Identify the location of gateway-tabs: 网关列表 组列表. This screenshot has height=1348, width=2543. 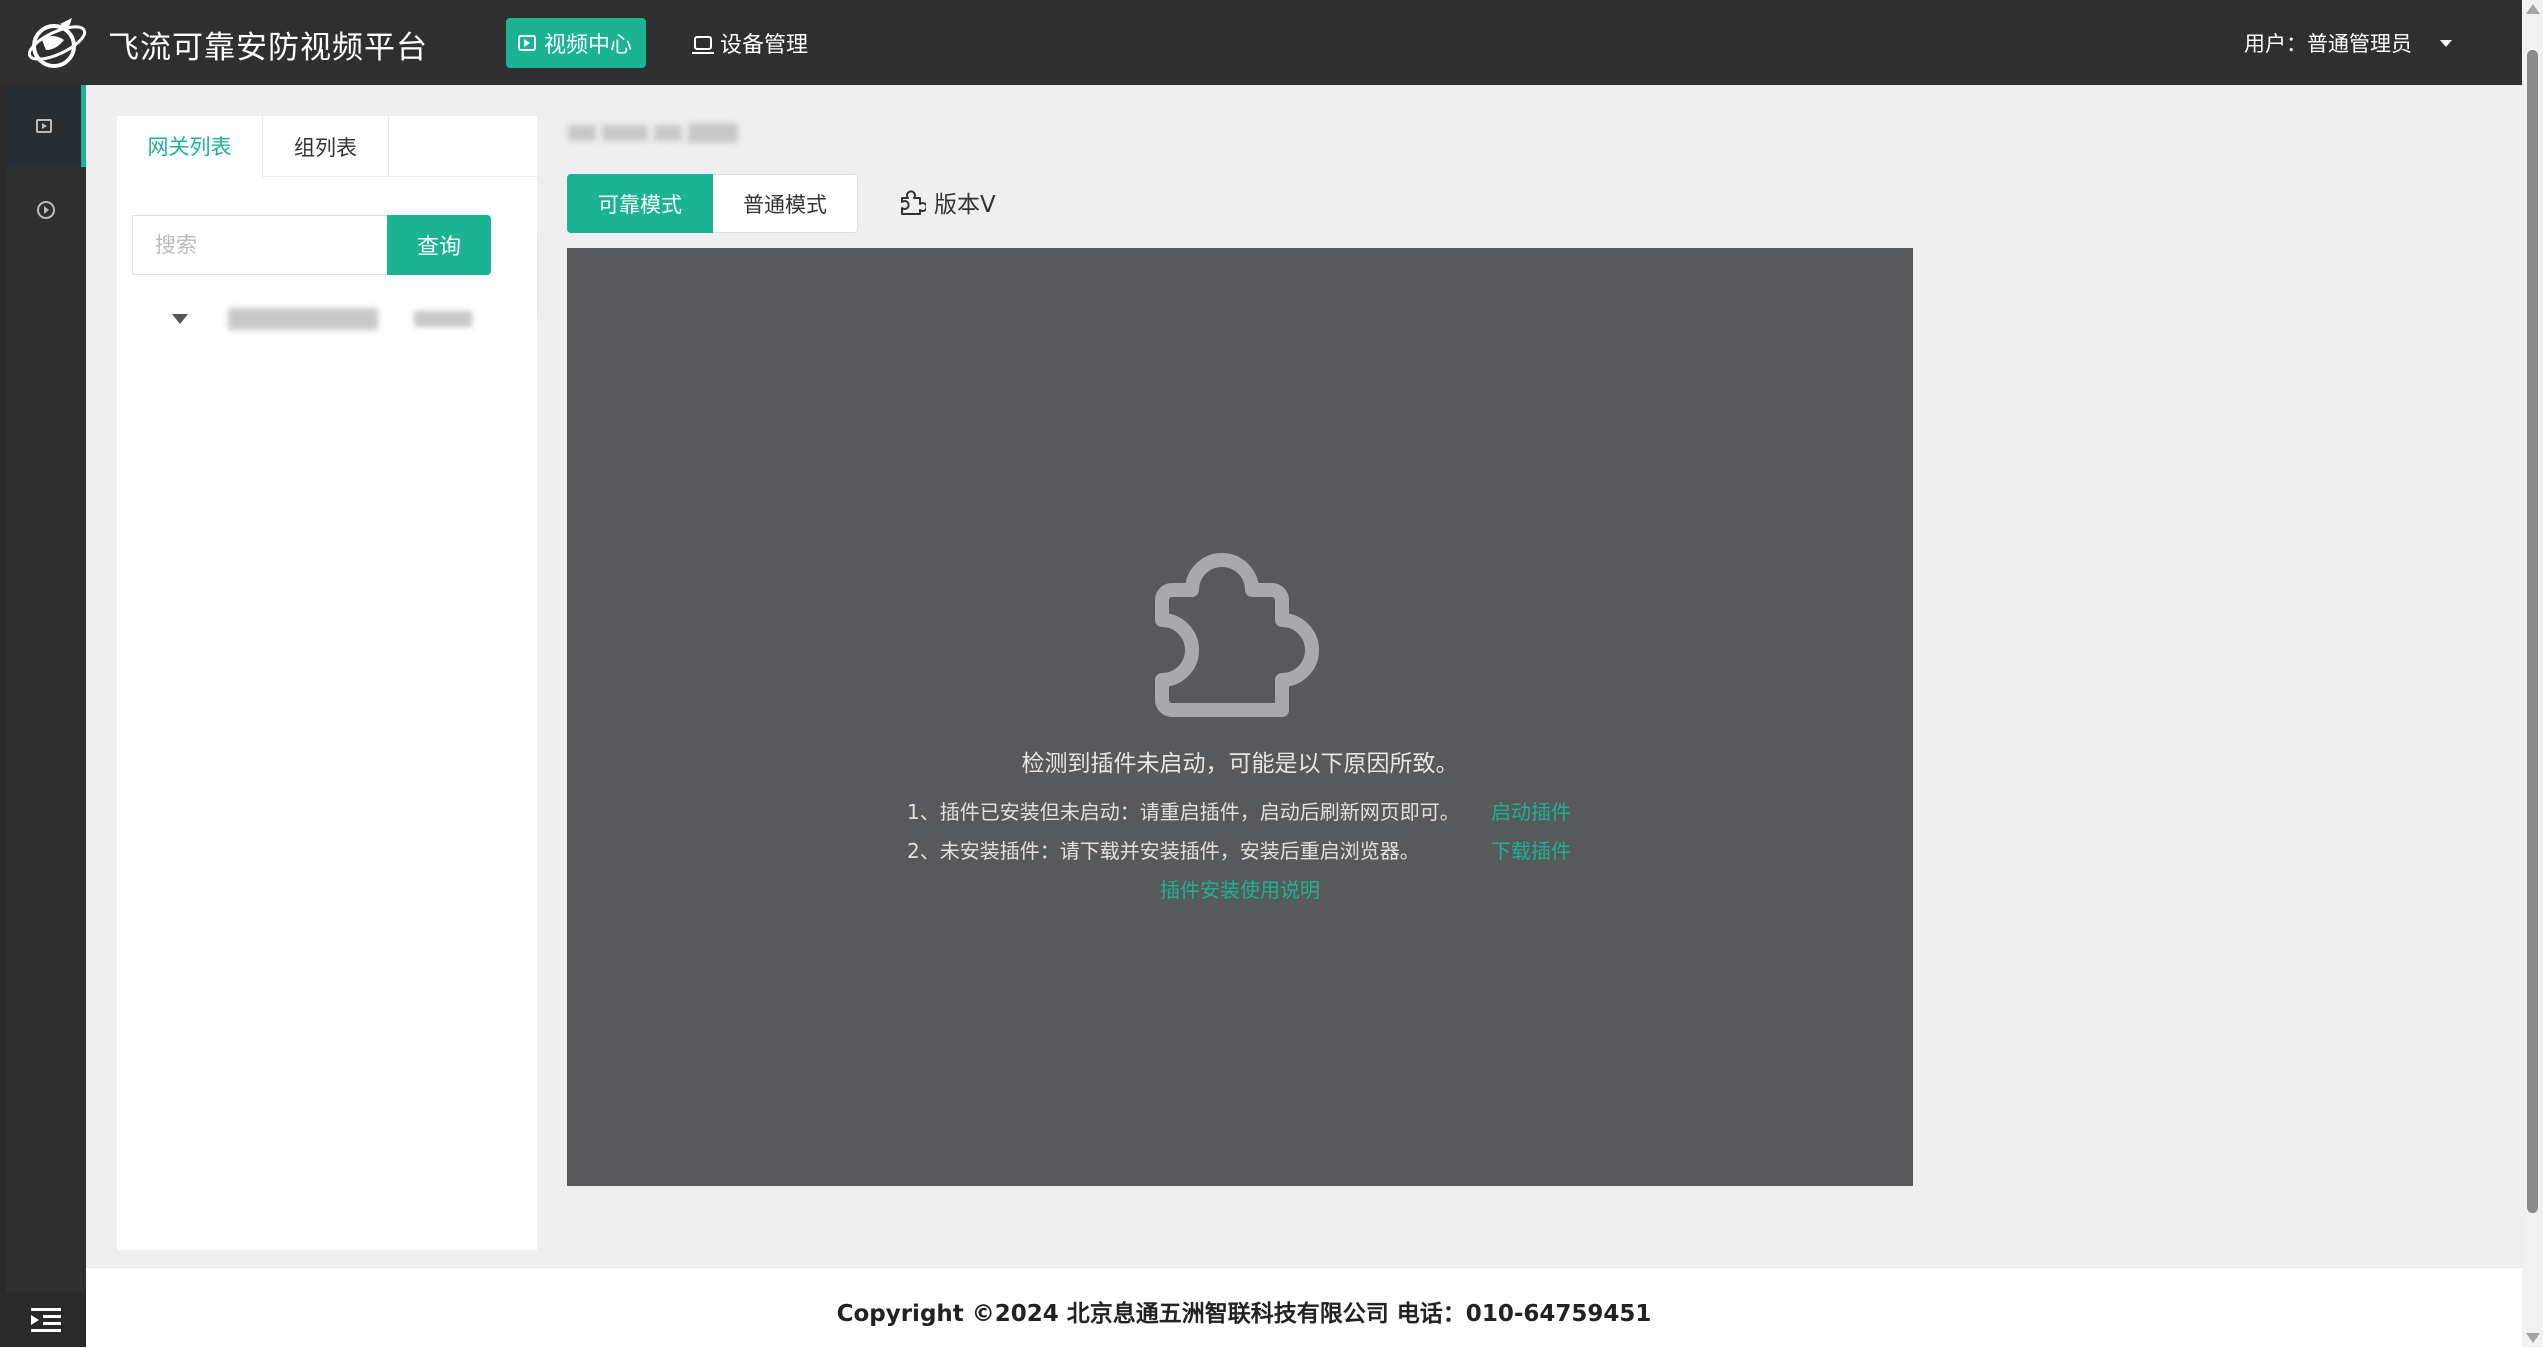
(327, 146).